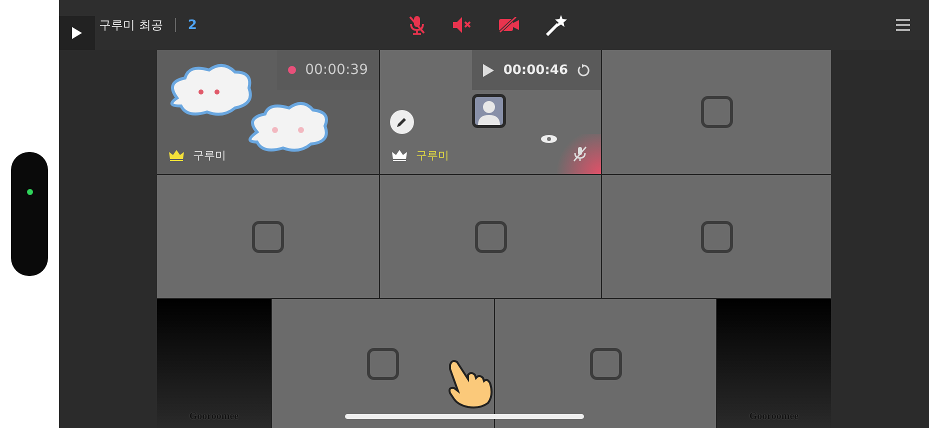  I want to click on speaker-muted-icon, so click(462, 25).